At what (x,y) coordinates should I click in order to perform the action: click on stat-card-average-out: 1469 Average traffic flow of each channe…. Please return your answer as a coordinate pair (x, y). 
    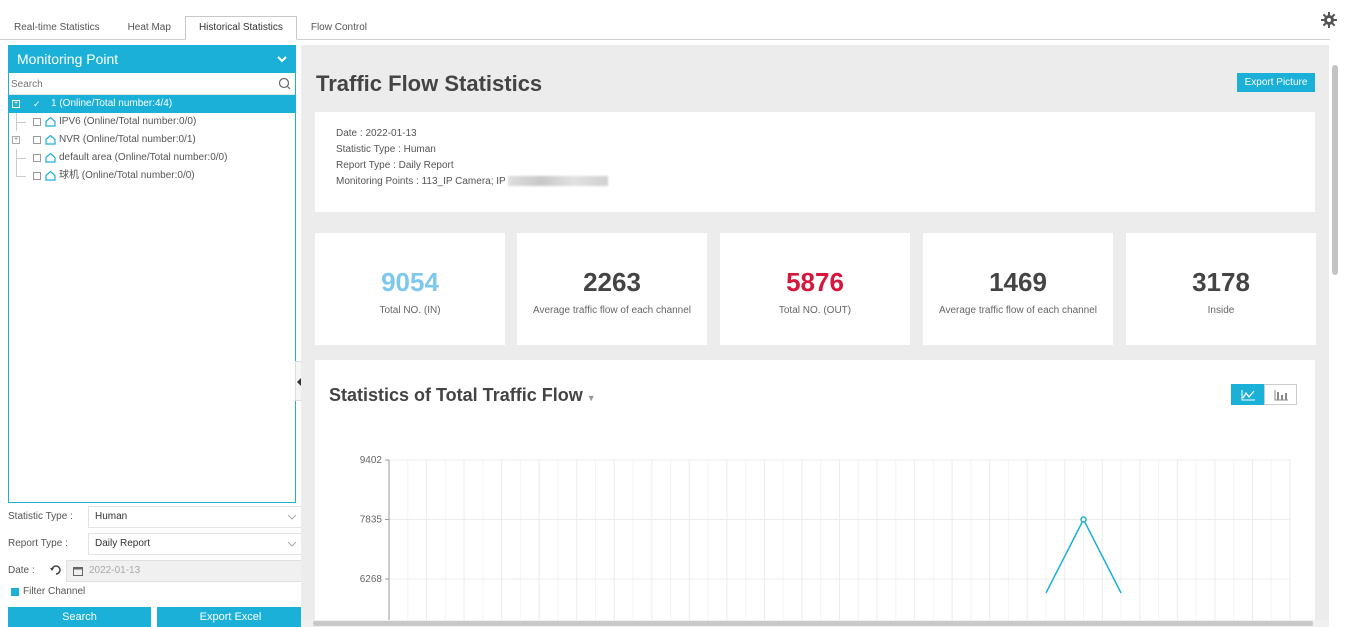
    Looking at the image, I should click on (1018, 289).